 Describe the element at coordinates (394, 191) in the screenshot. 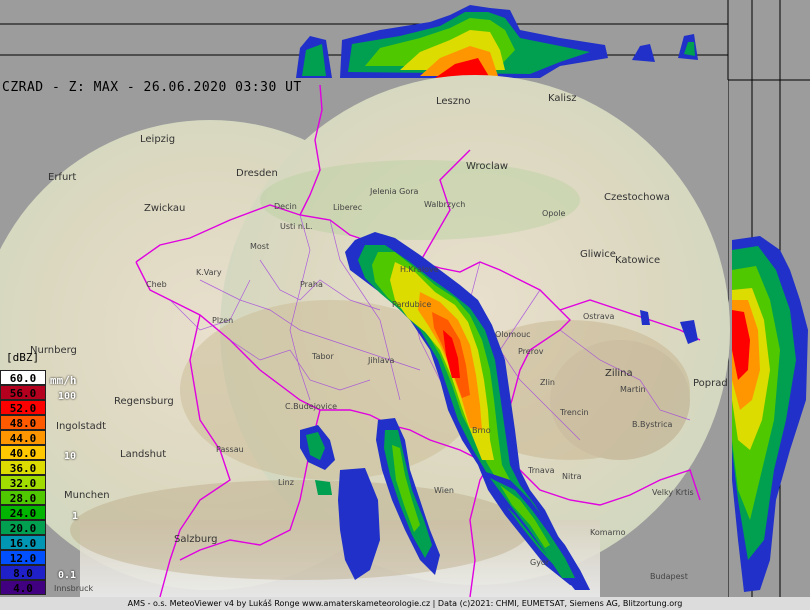

I see `city-label: Jelenia Gora` at that location.